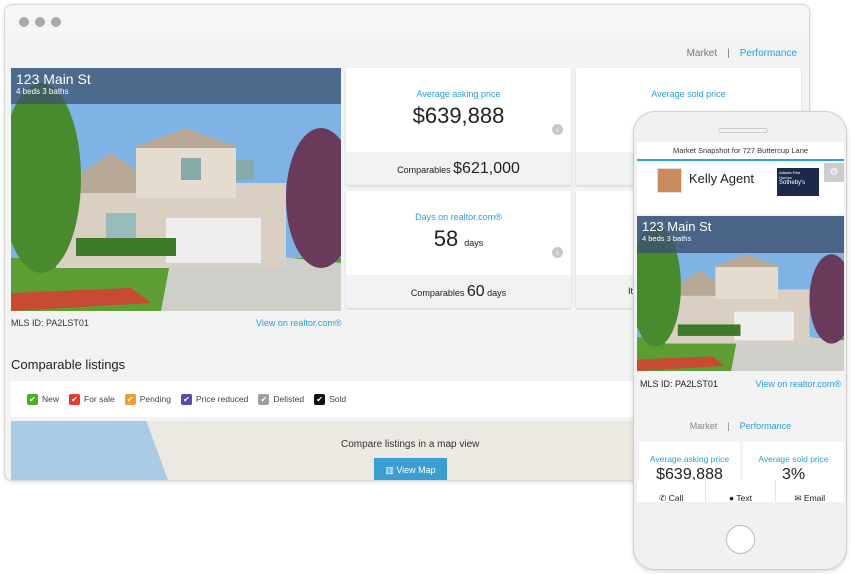  I want to click on filter-label: Price reduced, so click(222, 399).